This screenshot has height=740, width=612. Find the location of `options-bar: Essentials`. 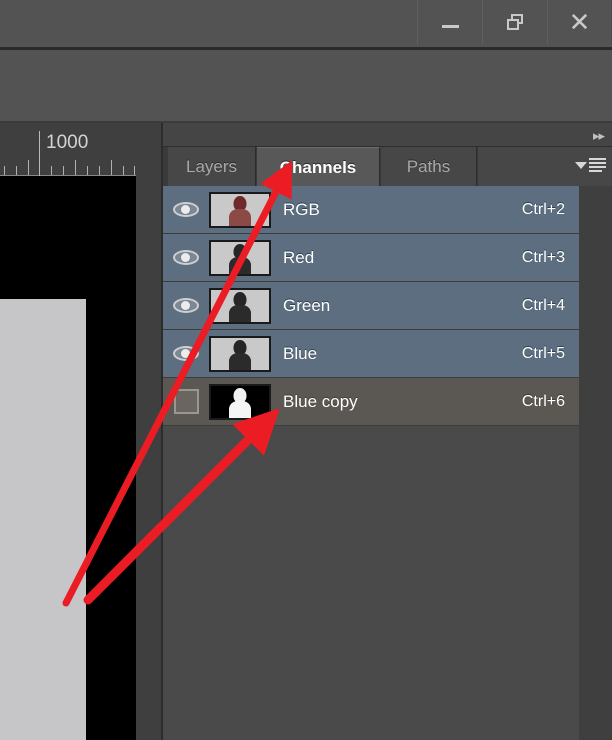

options-bar: Essentials is located at coordinates (306, 104).